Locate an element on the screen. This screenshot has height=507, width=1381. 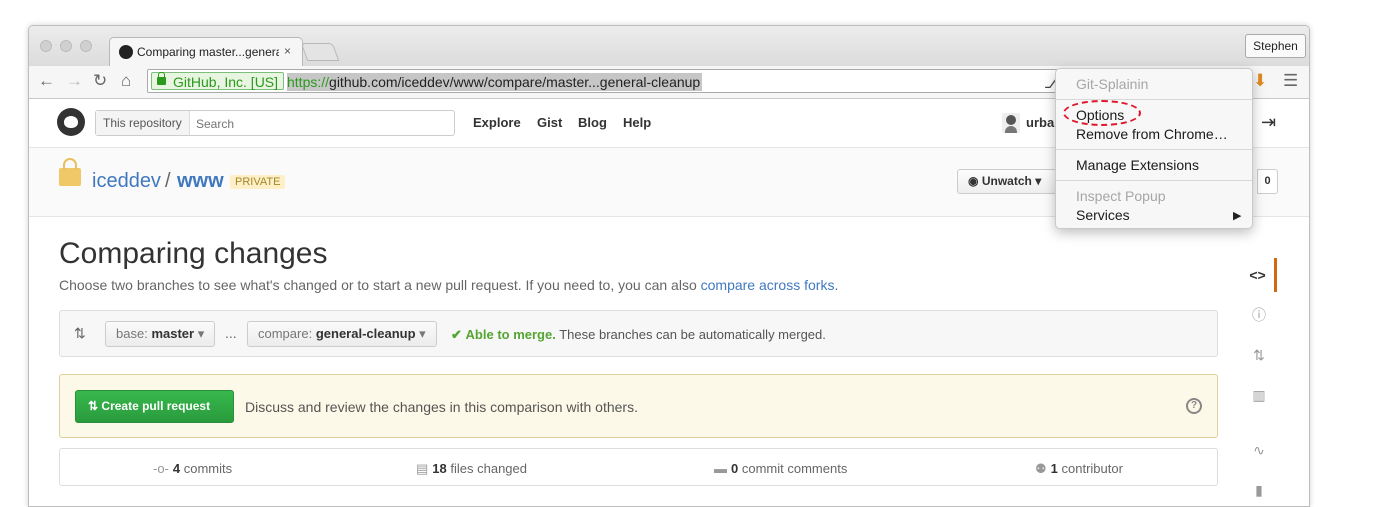
code-icon: <> is located at coordinates (1259, 275).